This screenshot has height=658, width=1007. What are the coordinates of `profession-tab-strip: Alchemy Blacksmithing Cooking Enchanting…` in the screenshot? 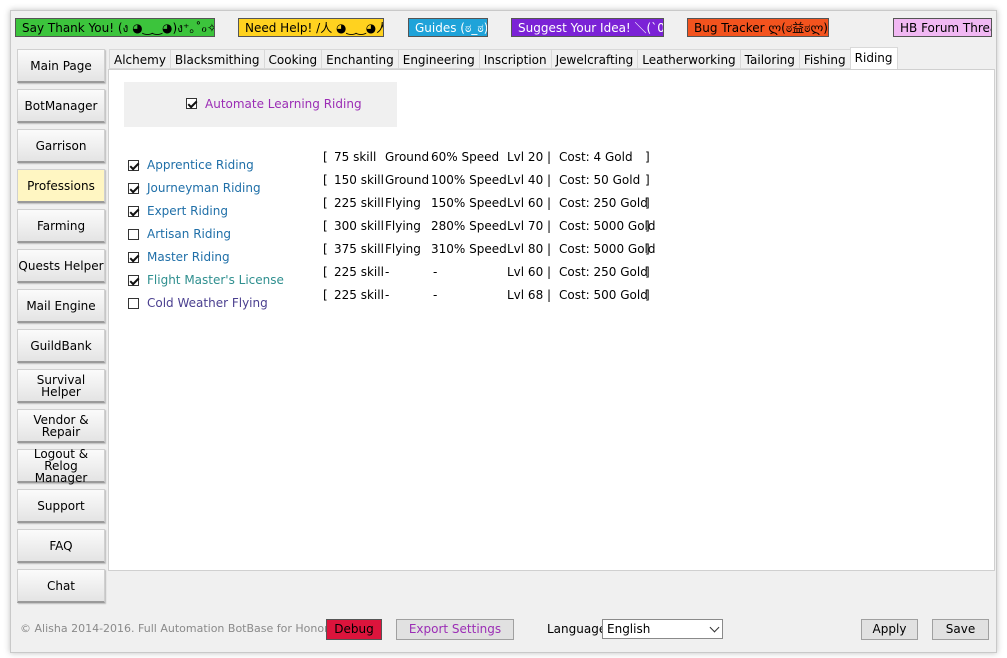 It's located at (503, 58).